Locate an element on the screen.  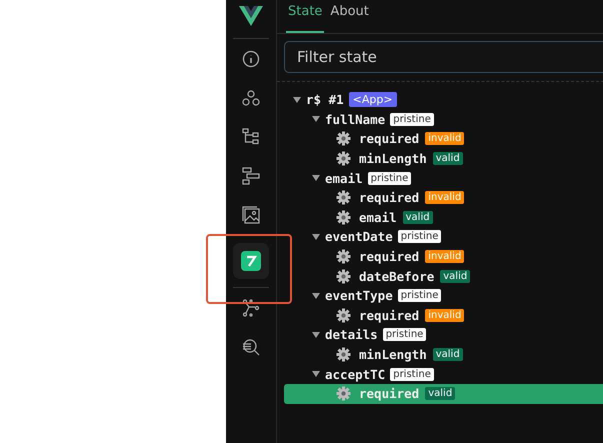
store-label: r$ #1 is located at coordinates (325, 100).